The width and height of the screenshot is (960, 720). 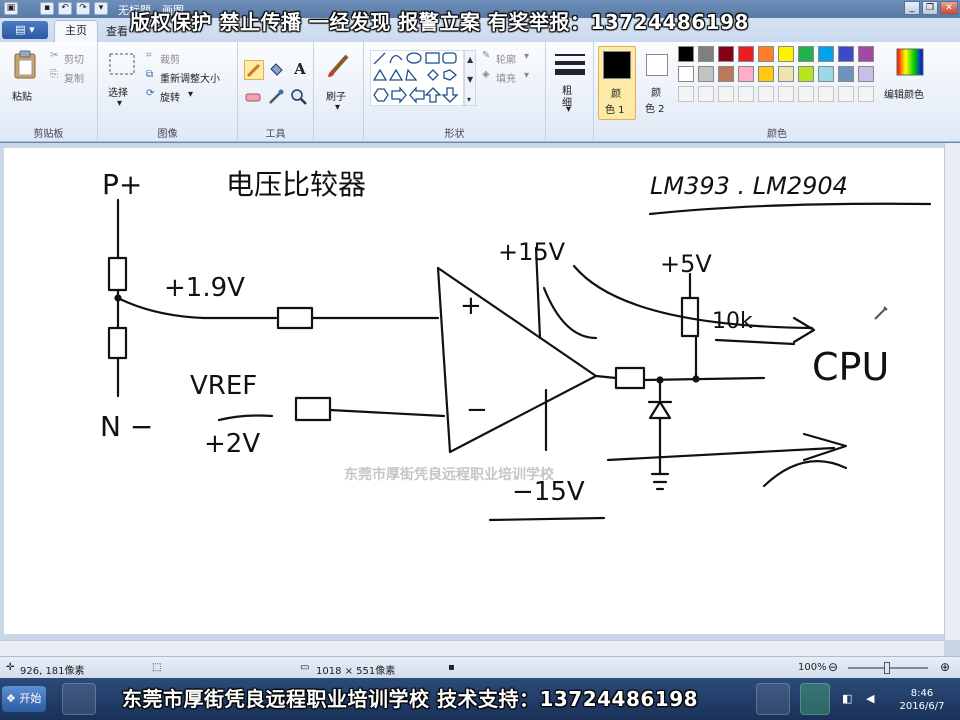 What do you see at coordinates (254, 70) in the screenshot?
I see `pencil-tool` at bounding box center [254, 70].